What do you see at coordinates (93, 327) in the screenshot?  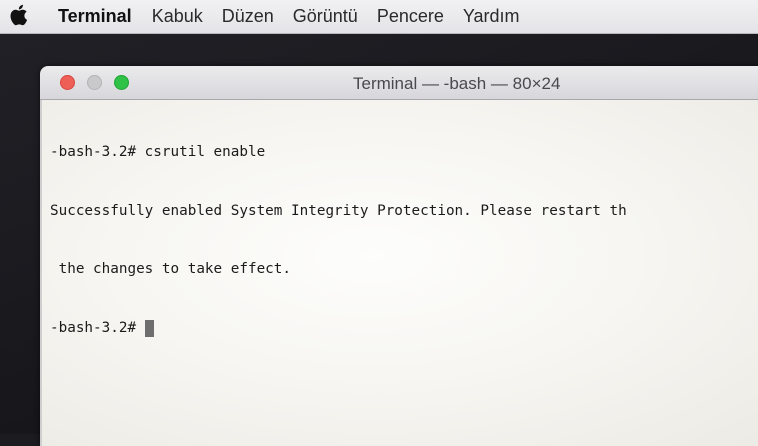 I see `terminal-prompt: -bash-3.2#` at bounding box center [93, 327].